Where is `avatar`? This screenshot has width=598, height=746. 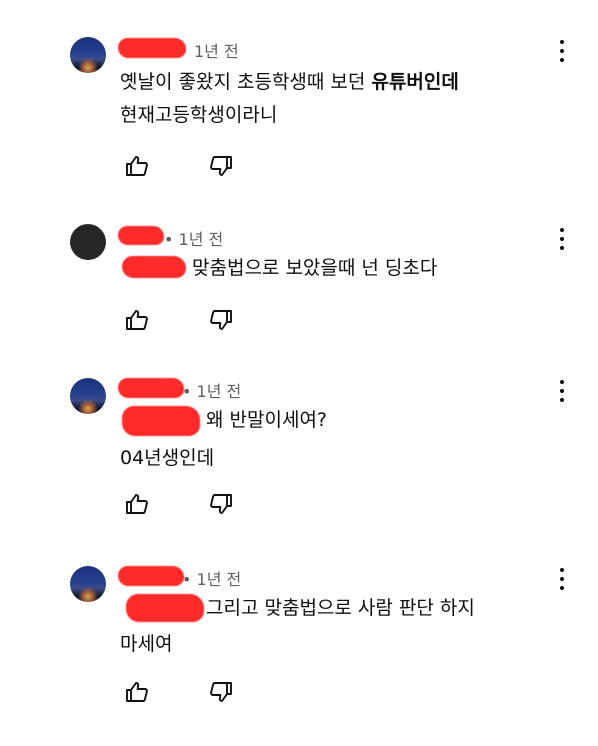
avatar is located at coordinates (88, 584).